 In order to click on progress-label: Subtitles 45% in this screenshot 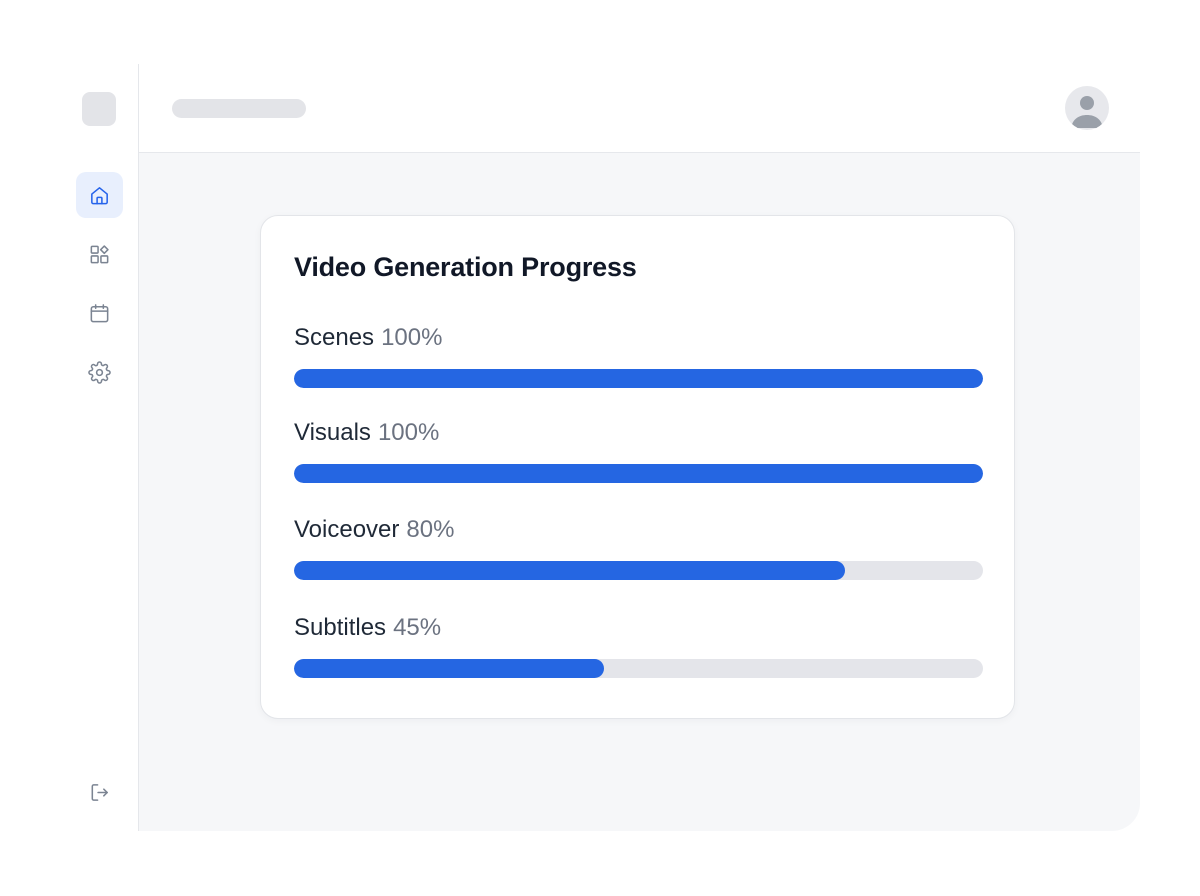, I will do `click(638, 628)`.